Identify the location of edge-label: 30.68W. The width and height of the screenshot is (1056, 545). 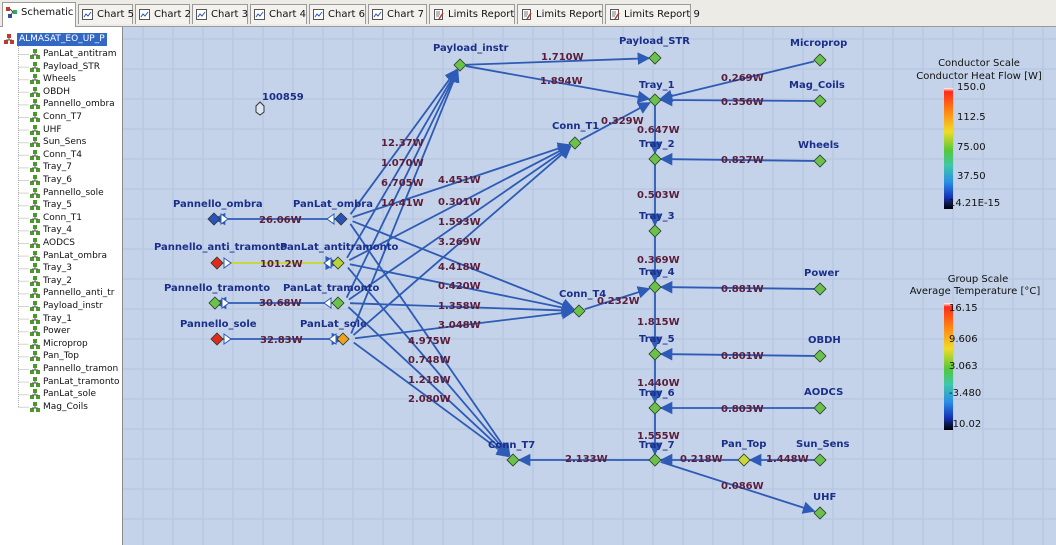
(280, 303).